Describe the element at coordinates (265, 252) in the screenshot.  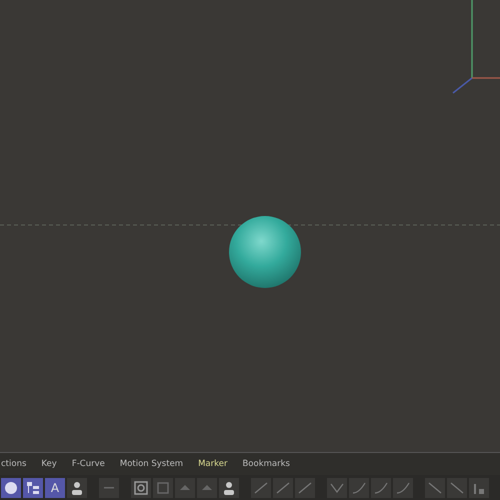
I see `sphere` at that location.